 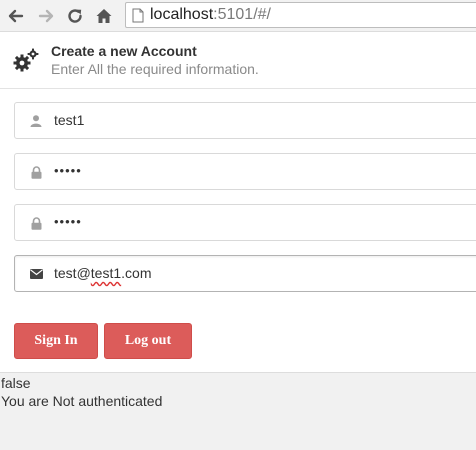 I want to click on envelope-icon, so click(x=36, y=274).